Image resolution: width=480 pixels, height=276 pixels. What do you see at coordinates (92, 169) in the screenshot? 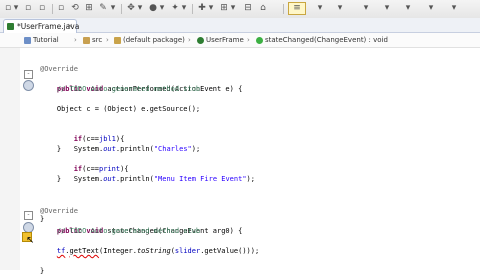
I see `code-line: if(c==print){` at bounding box center [92, 169].